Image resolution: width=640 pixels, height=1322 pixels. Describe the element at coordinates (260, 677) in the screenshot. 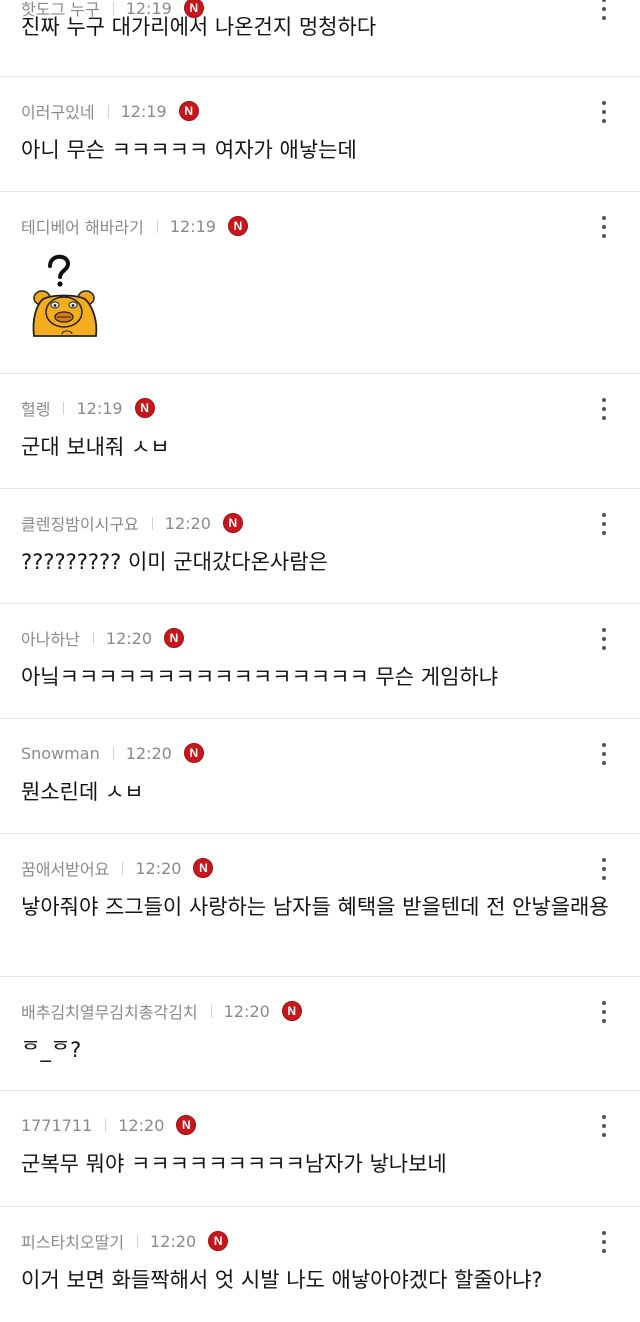

I see `comment-text: 아닠ㅋㅋㅋㅋㅋㅋㅋㅋㅋㅋㅋㅋㅋㅋㅋㅋ 무슨 게임하냐` at that location.